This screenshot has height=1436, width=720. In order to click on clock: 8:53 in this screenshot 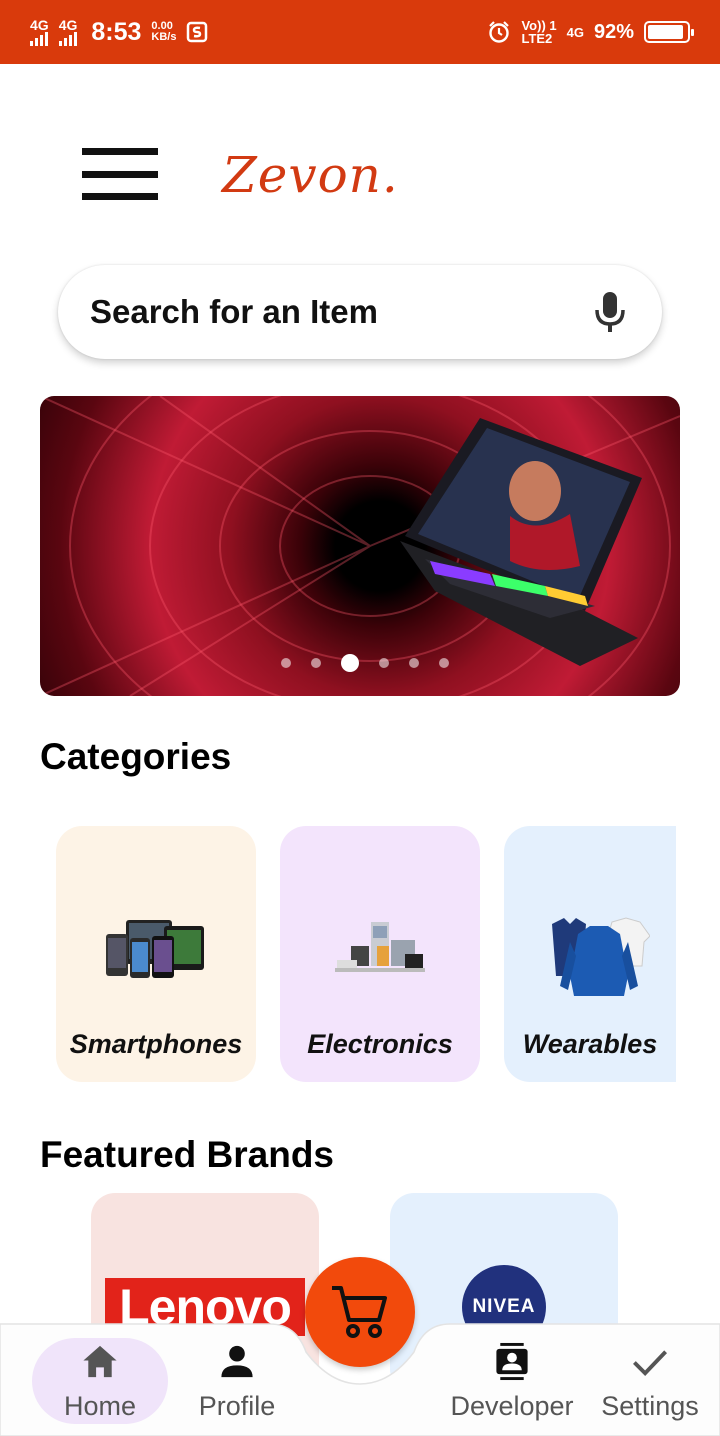, I will do `click(116, 31)`.